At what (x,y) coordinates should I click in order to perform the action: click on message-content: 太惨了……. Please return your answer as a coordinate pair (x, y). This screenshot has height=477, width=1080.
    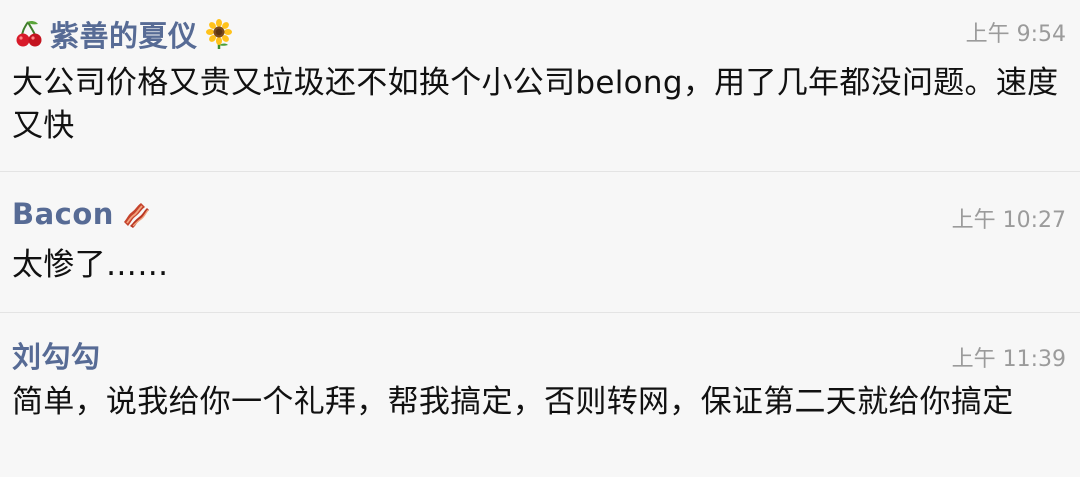
    Looking at the image, I should click on (90, 265).